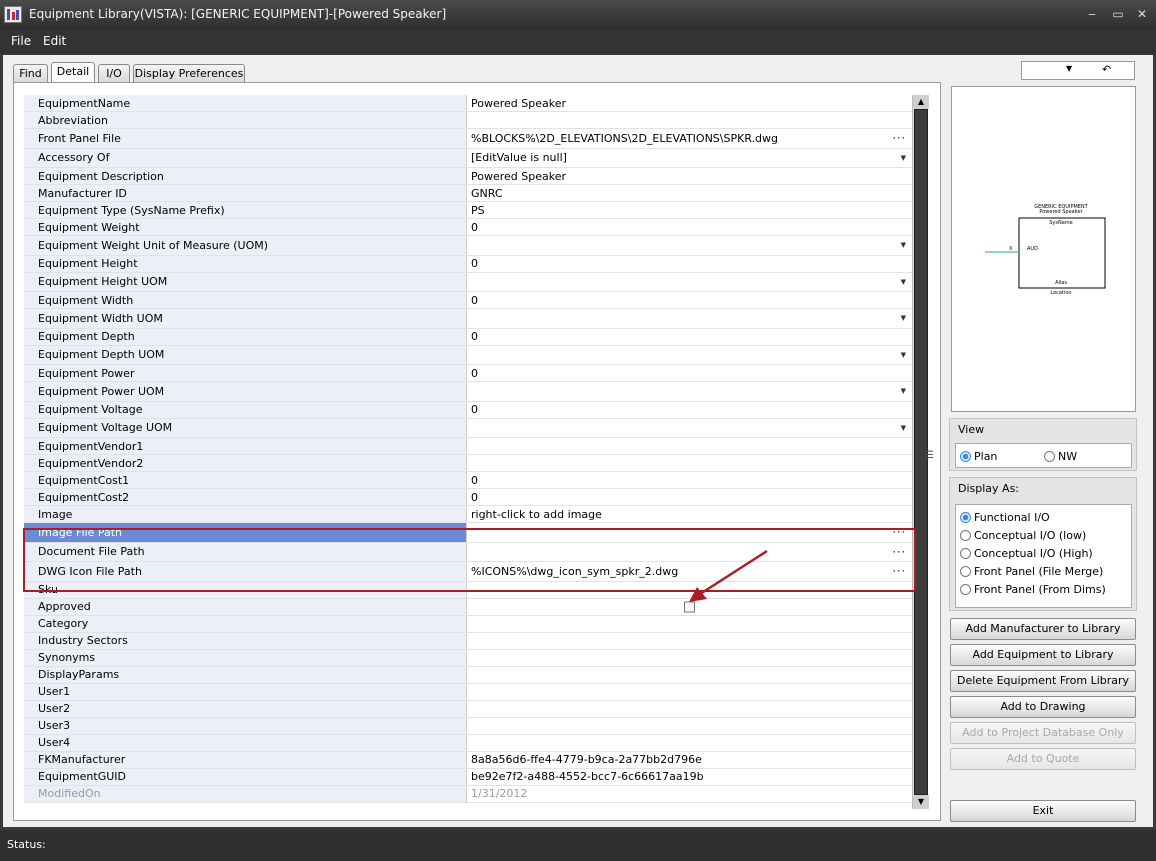  What do you see at coordinates (468, 392) in the screenshot?
I see `table-row: Equipment Power UOM ▼` at bounding box center [468, 392].